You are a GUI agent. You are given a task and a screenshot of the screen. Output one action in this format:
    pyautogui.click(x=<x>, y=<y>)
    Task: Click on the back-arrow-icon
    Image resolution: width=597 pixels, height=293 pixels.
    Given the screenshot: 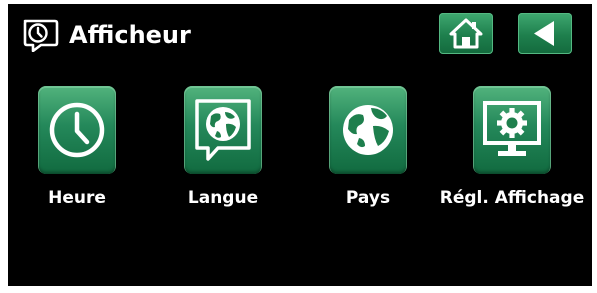 What is the action you would take?
    pyautogui.click(x=544, y=33)
    